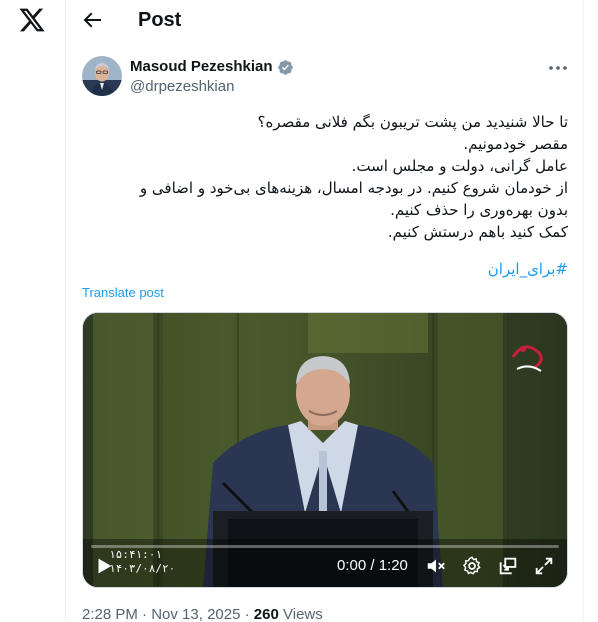  Describe the element at coordinates (479, 210) in the screenshot. I see `post-line: بدون بهره‌وری را حذف کنیم.` at that location.